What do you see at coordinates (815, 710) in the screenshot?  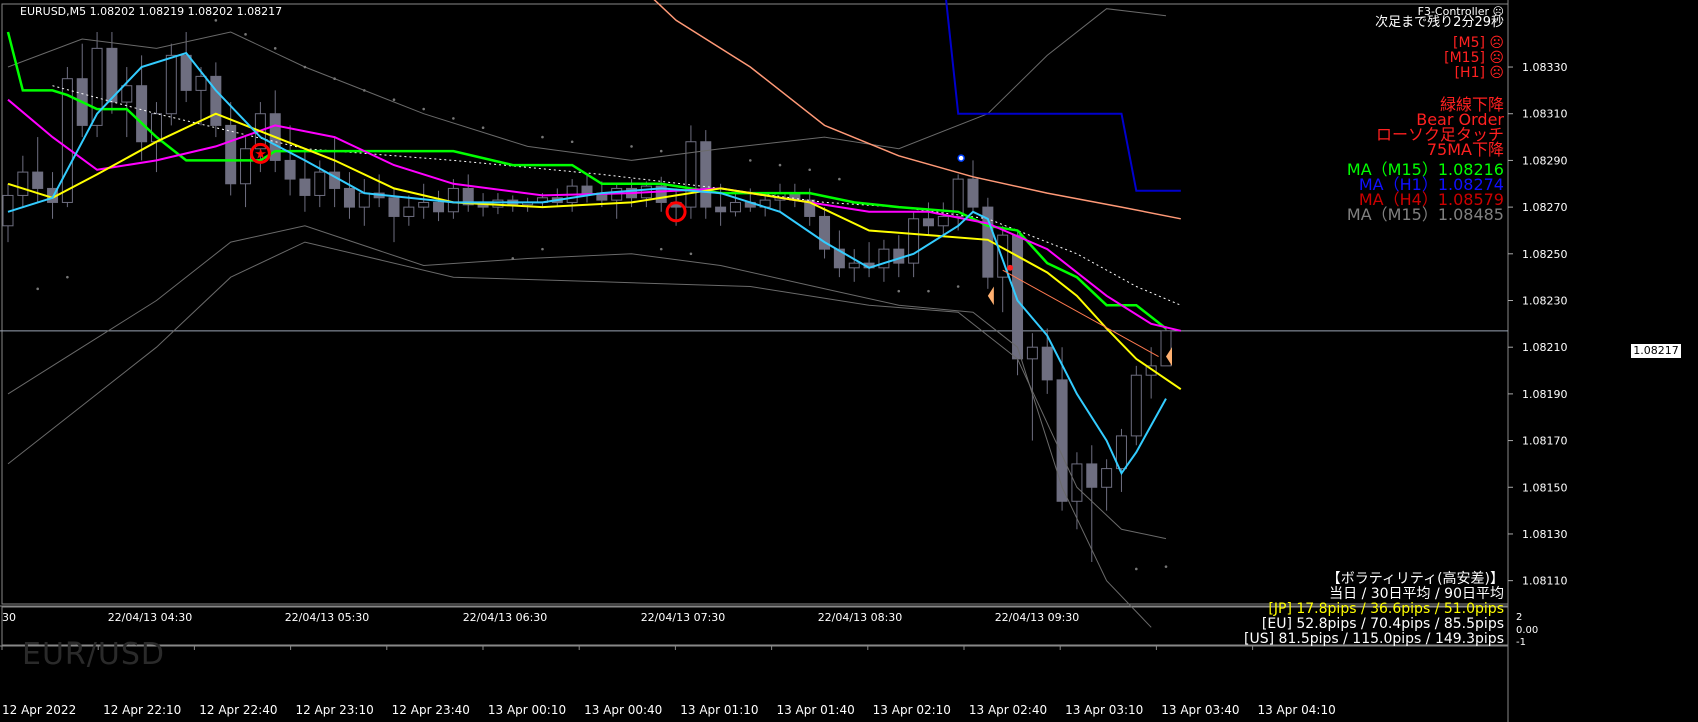 I see `lower-time-label: 13 Apr 01:40` at bounding box center [815, 710].